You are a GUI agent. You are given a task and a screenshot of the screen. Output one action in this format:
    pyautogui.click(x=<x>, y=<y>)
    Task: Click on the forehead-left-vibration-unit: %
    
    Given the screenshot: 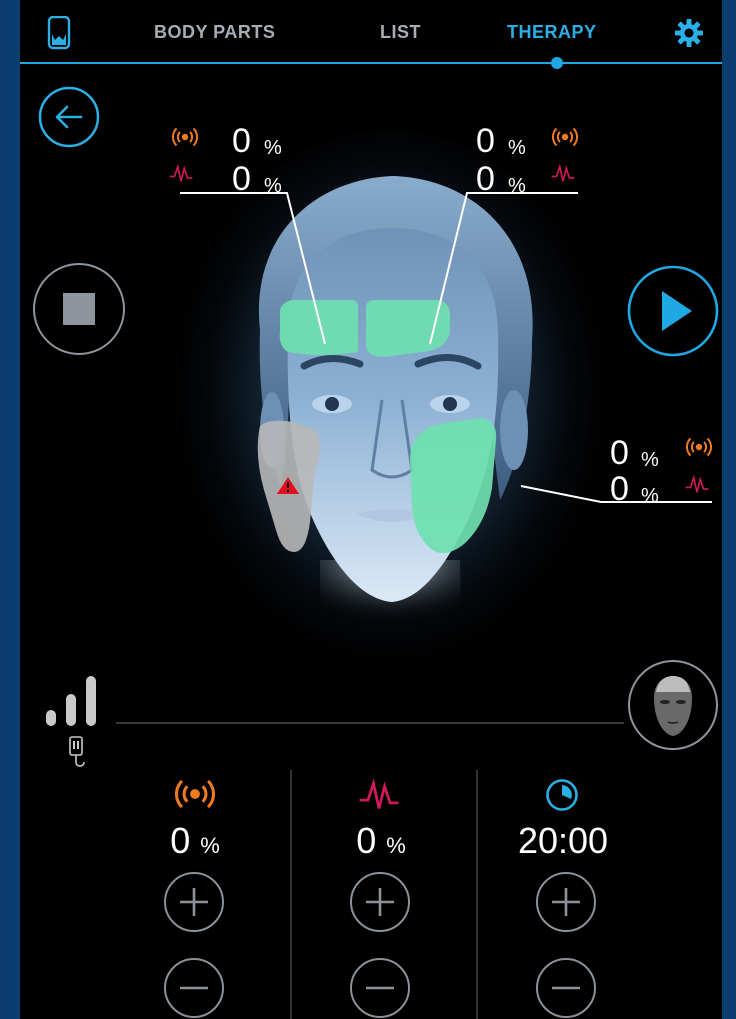 What is the action you would take?
    pyautogui.click(x=273, y=148)
    